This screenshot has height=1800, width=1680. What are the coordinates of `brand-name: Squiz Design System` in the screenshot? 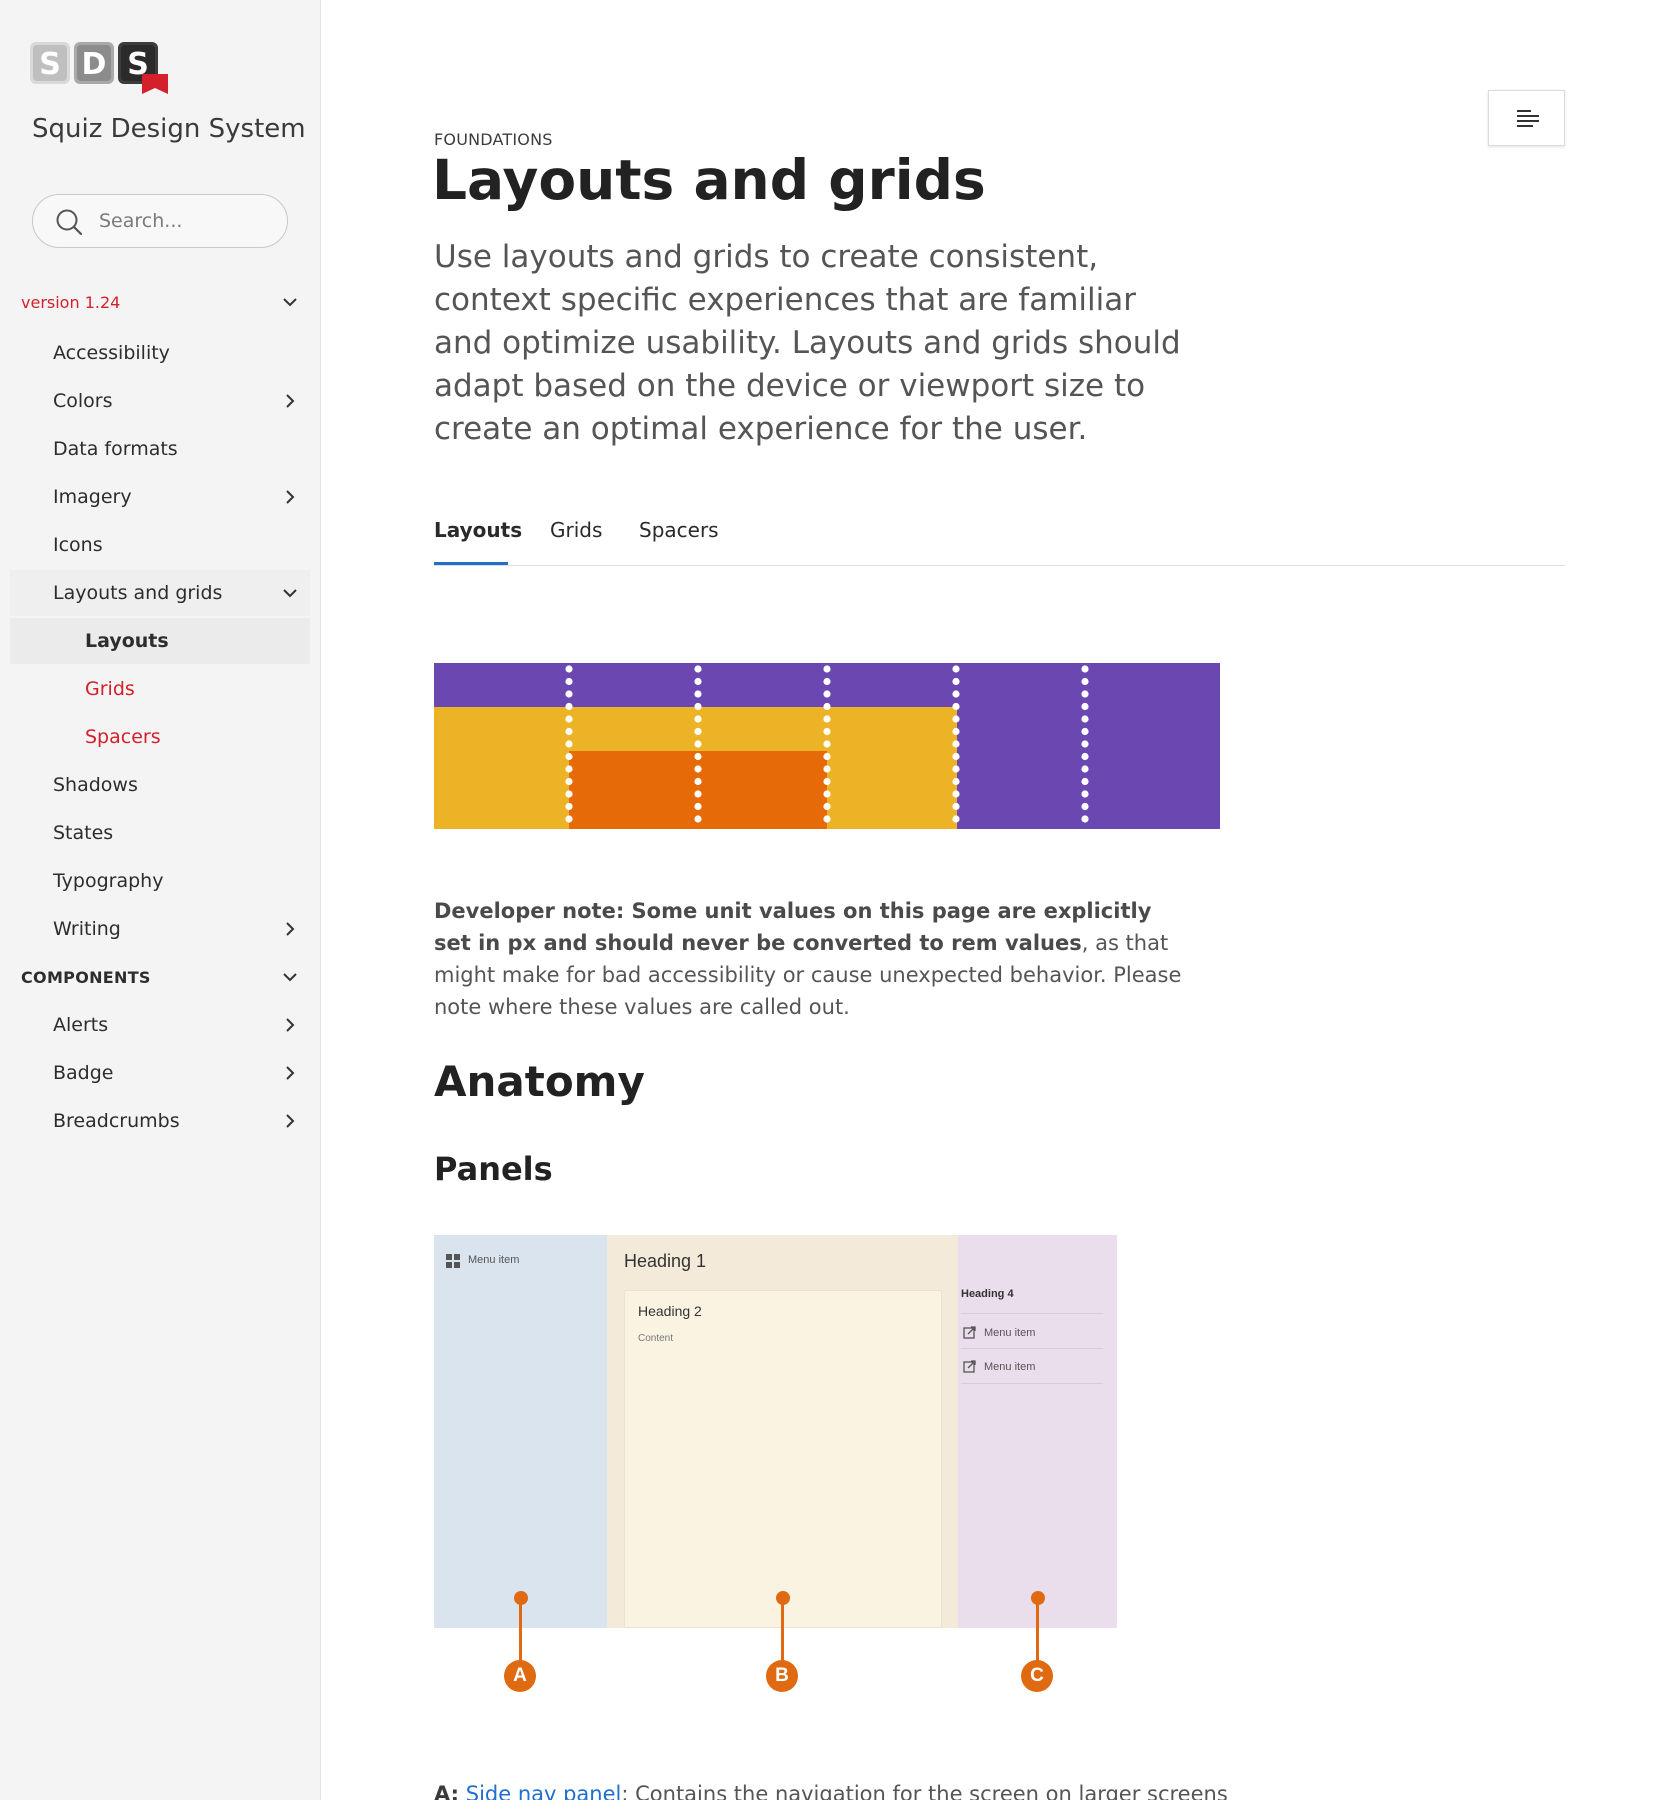 It's located at (169, 129).